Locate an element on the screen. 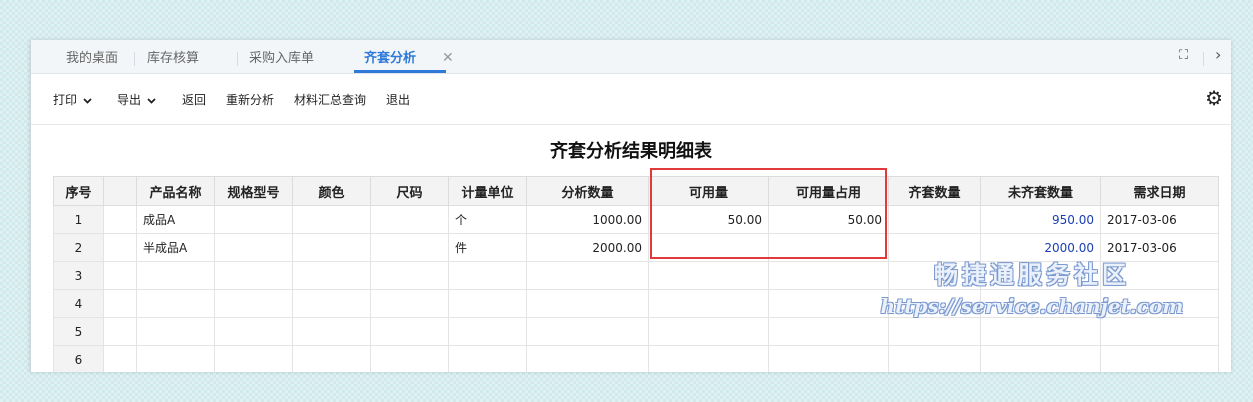 The width and height of the screenshot is (1253, 402). print-button: 打印 is located at coordinates (72, 99).